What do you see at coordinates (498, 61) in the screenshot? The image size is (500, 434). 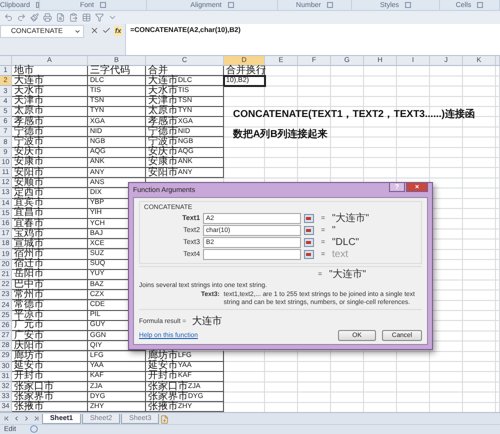 I see `column-header` at bounding box center [498, 61].